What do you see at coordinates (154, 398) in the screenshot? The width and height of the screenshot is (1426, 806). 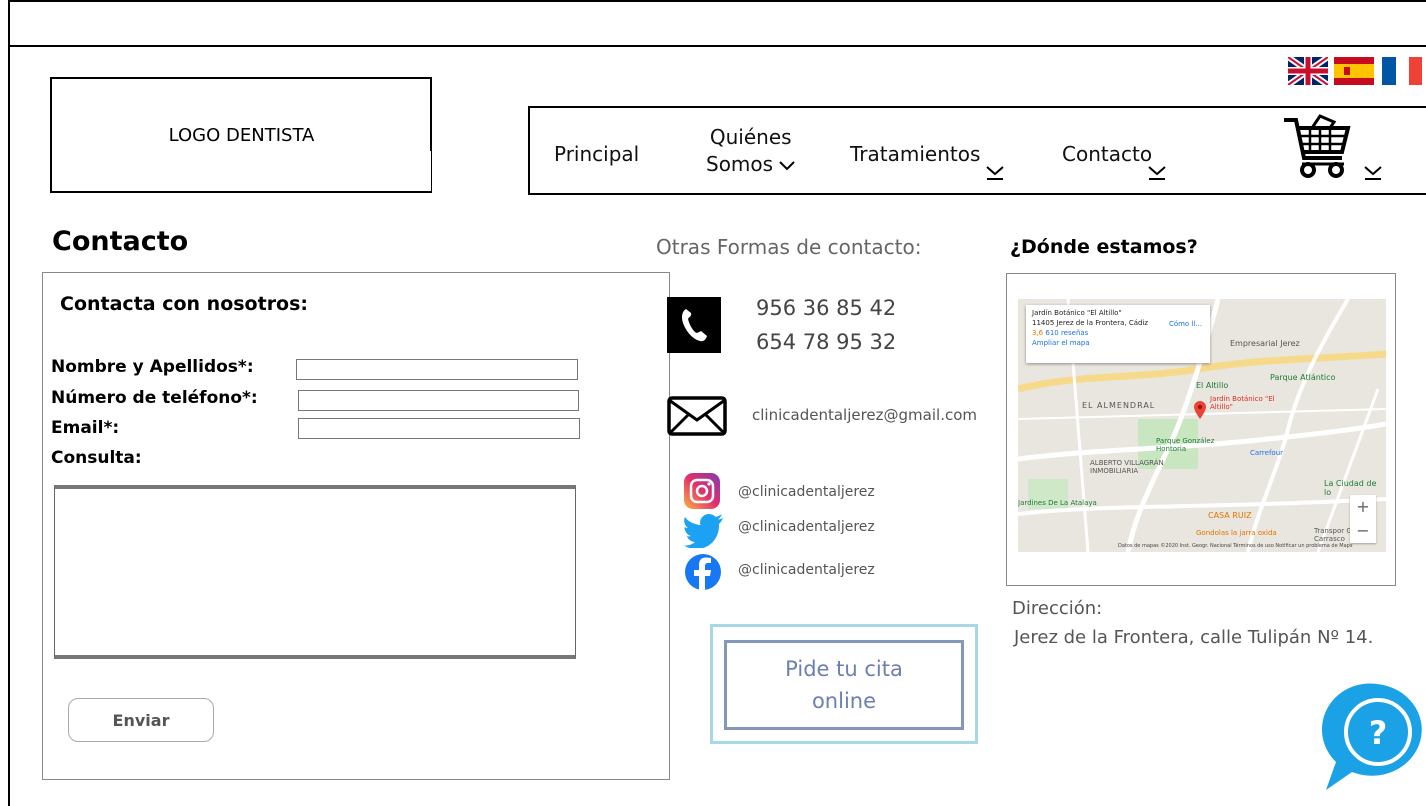 I see `phone-label: Número de teléfono*:` at bounding box center [154, 398].